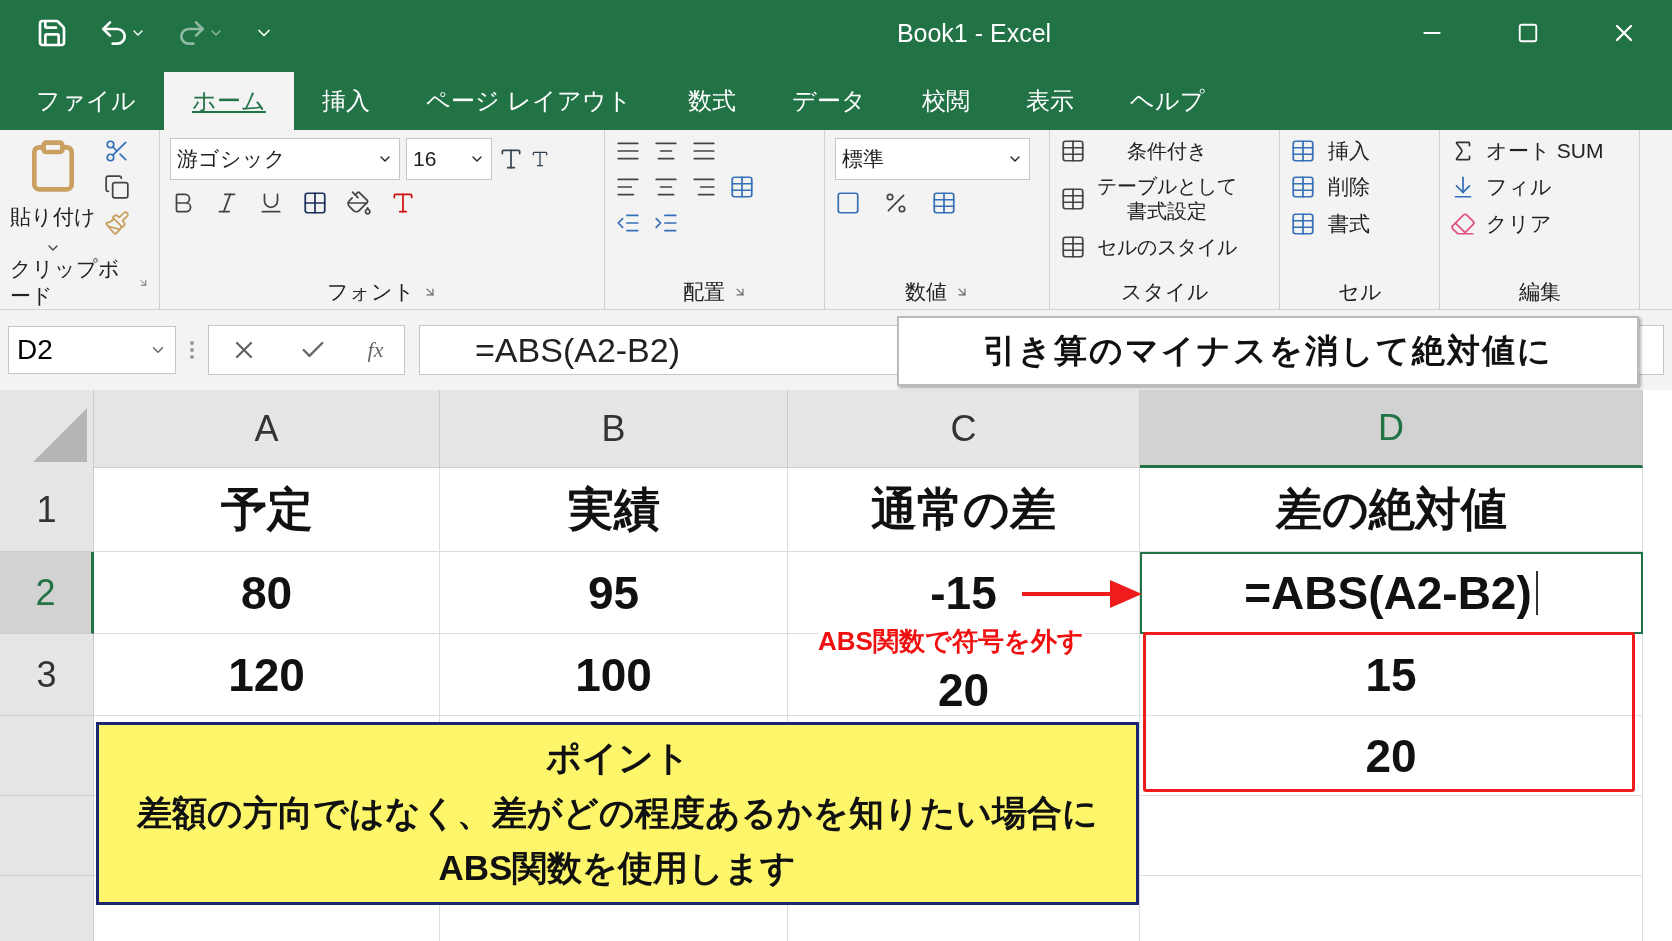 This screenshot has width=1672, height=941. Describe the element at coordinates (1391, 675) in the screenshot. I see `table-cell: 15` at that location.